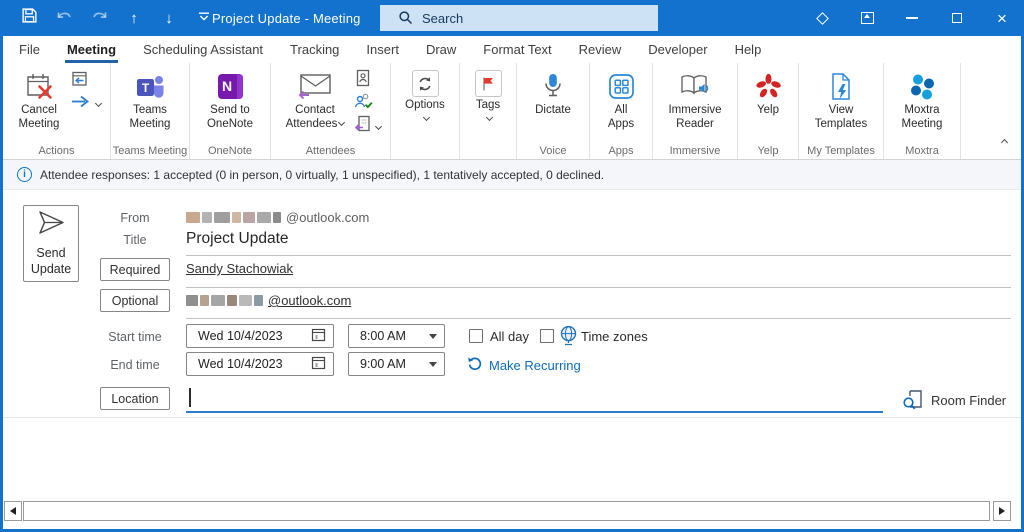  What do you see at coordinates (488, 83) in the screenshot?
I see `flag-icon` at bounding box center [488, 83].